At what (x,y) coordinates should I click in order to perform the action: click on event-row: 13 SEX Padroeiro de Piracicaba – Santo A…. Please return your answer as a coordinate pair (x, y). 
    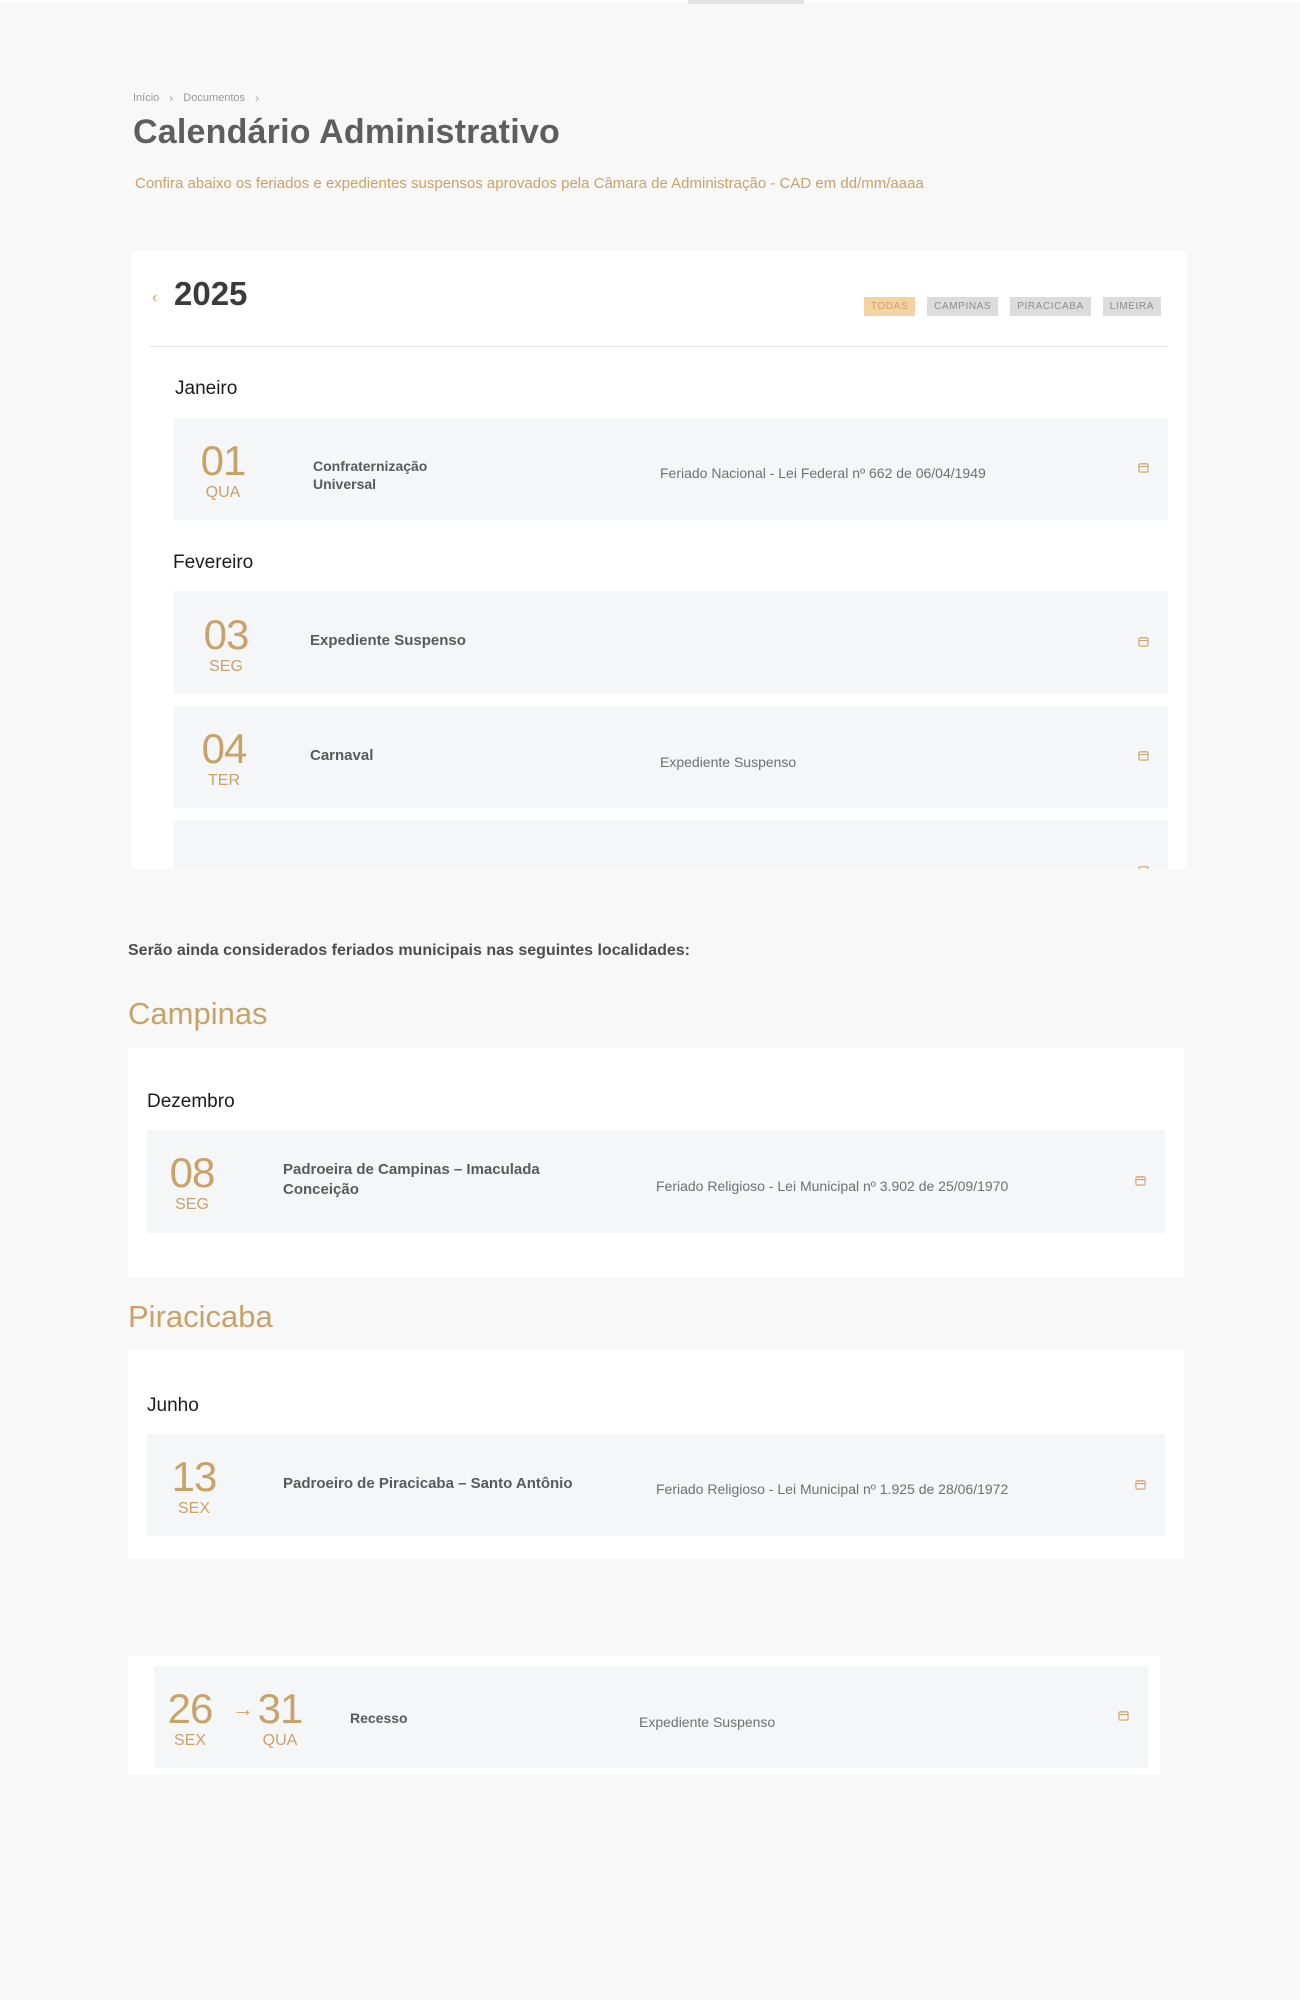
    Looking at the image, I should click on (656, 1485).